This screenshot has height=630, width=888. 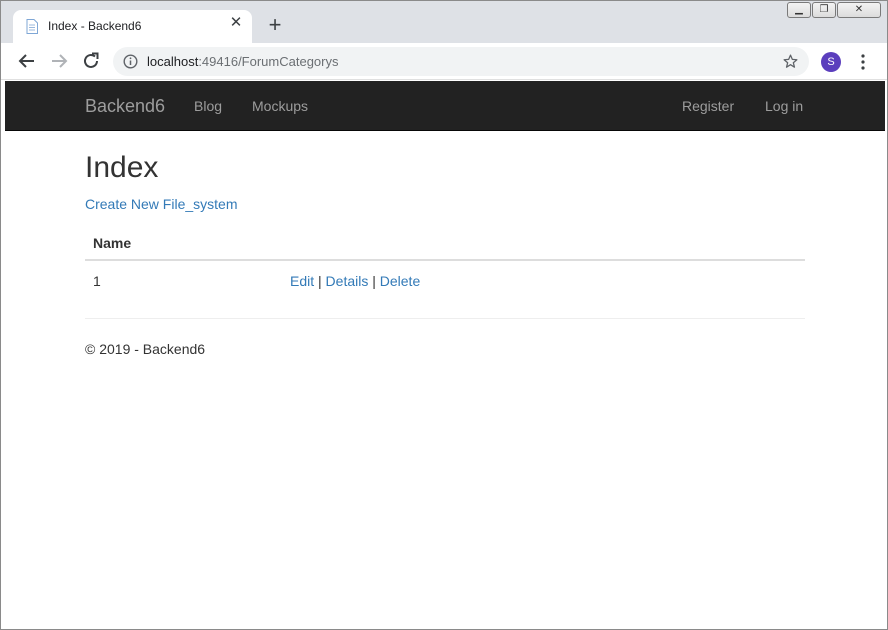 I want to click on footer-divider, so click(x=445, y=318).